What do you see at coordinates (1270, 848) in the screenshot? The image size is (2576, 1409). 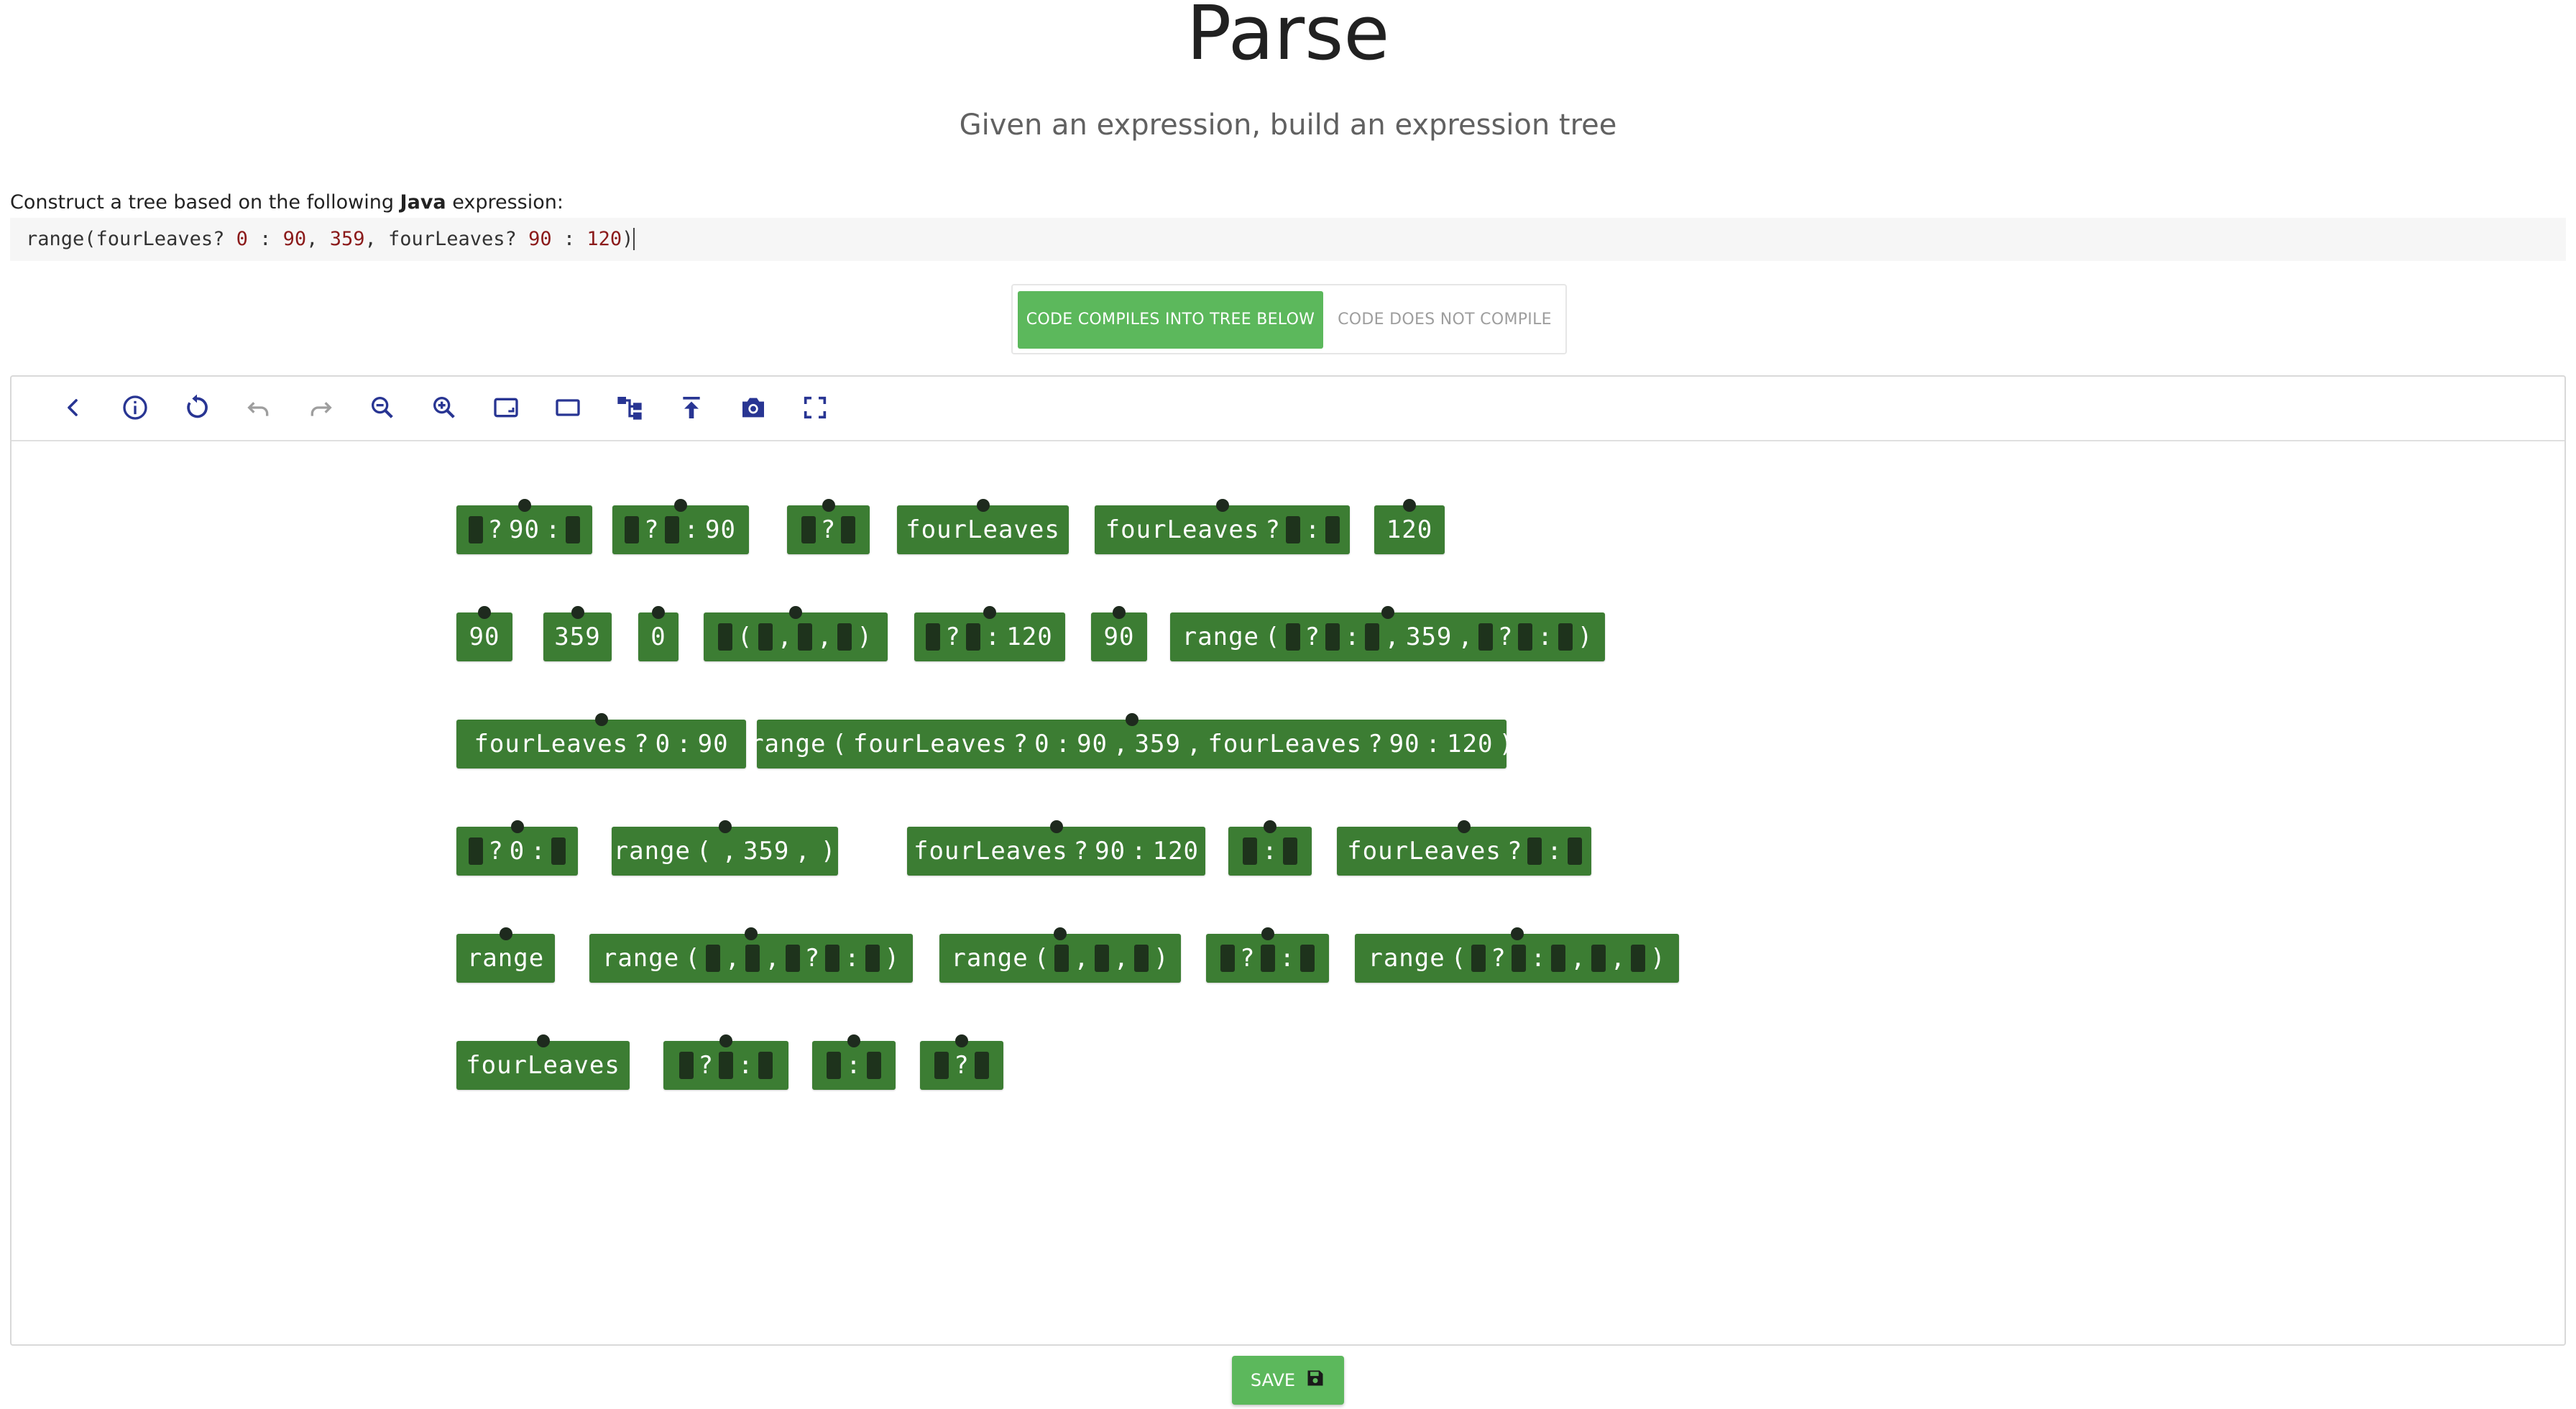 I see `tree-node: :` at bounding box center [1270, 848].